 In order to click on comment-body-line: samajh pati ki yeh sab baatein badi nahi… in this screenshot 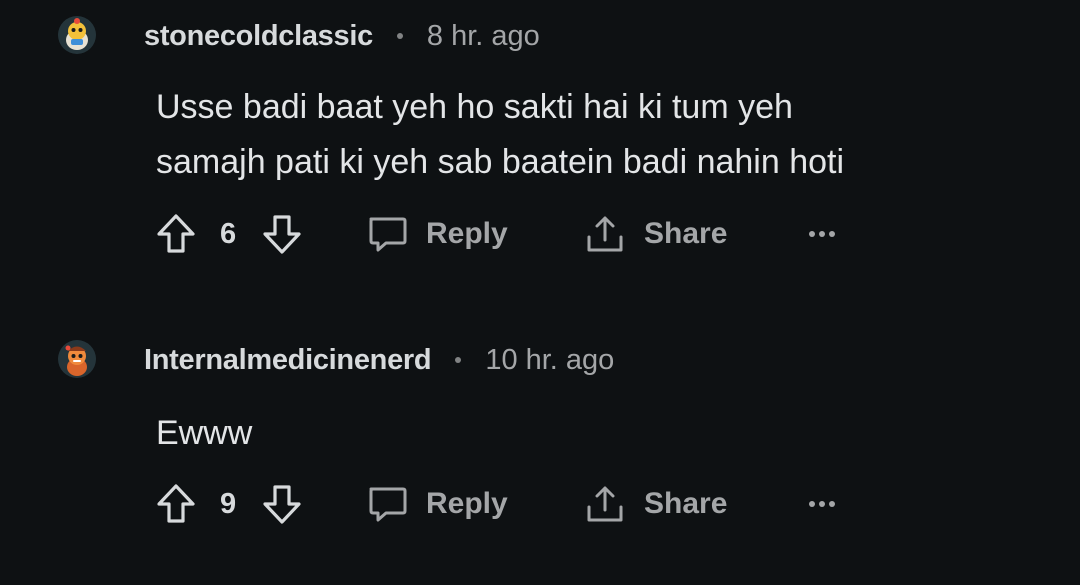, I will do `click(500, 162)`.